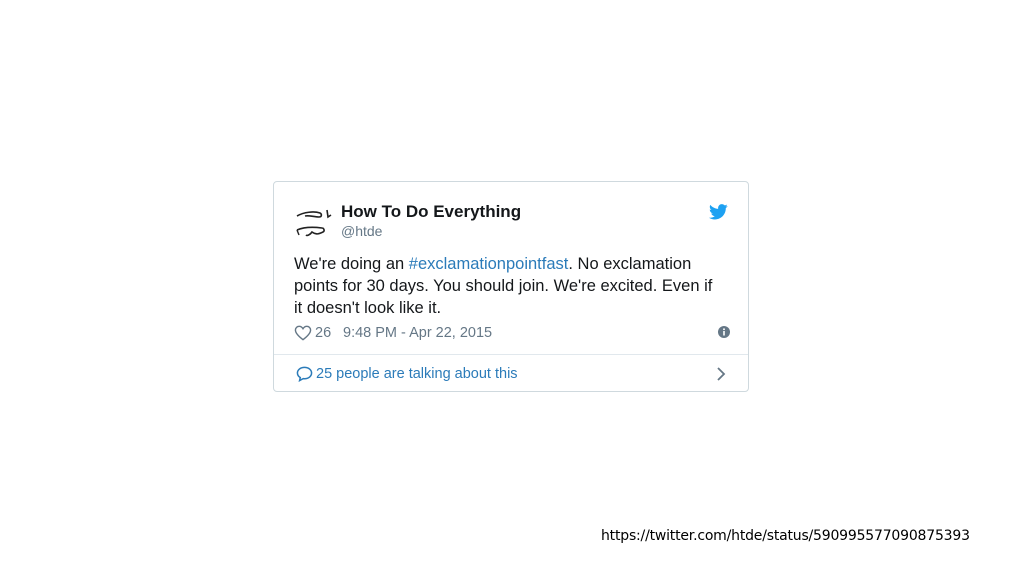  What do you see at coordinates (361, 231) in the screenshot?
I see `handle: @htde` at bounding box center [361, 231].